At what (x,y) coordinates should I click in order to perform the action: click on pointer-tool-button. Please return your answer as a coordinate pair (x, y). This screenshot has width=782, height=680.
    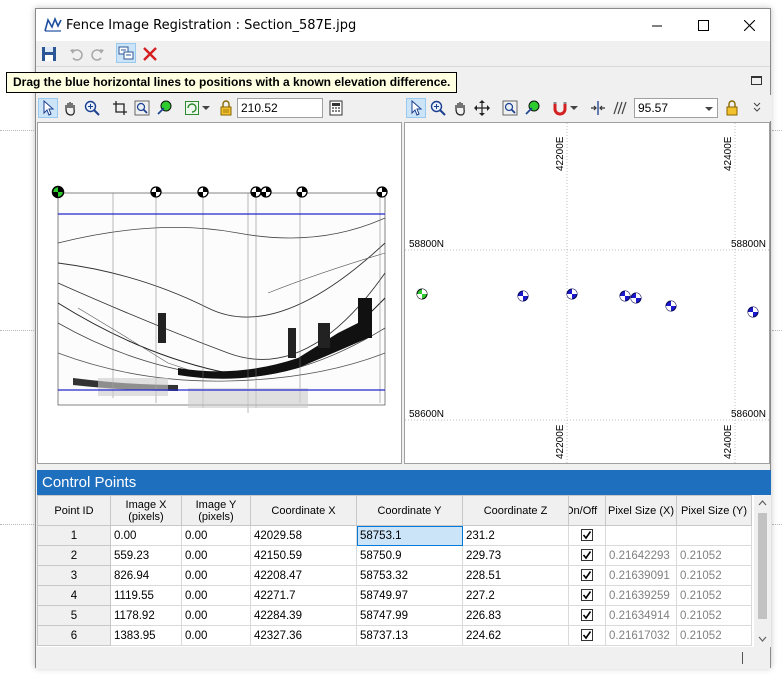
    Looking at the image, I should click on (48, 108).